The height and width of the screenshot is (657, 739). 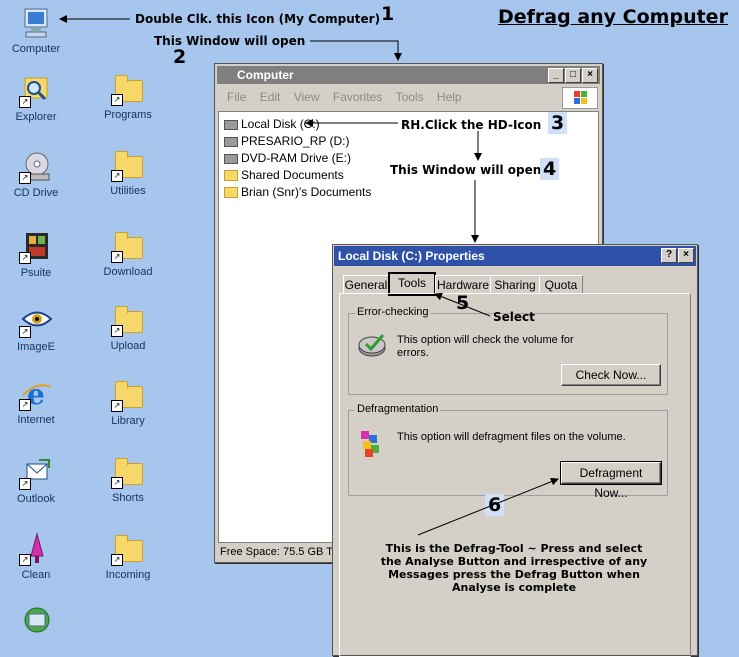 What do you see at coordinates (488, 506) in the screenshot?
I see `arrow-step6` at bounding box center [488, 506].